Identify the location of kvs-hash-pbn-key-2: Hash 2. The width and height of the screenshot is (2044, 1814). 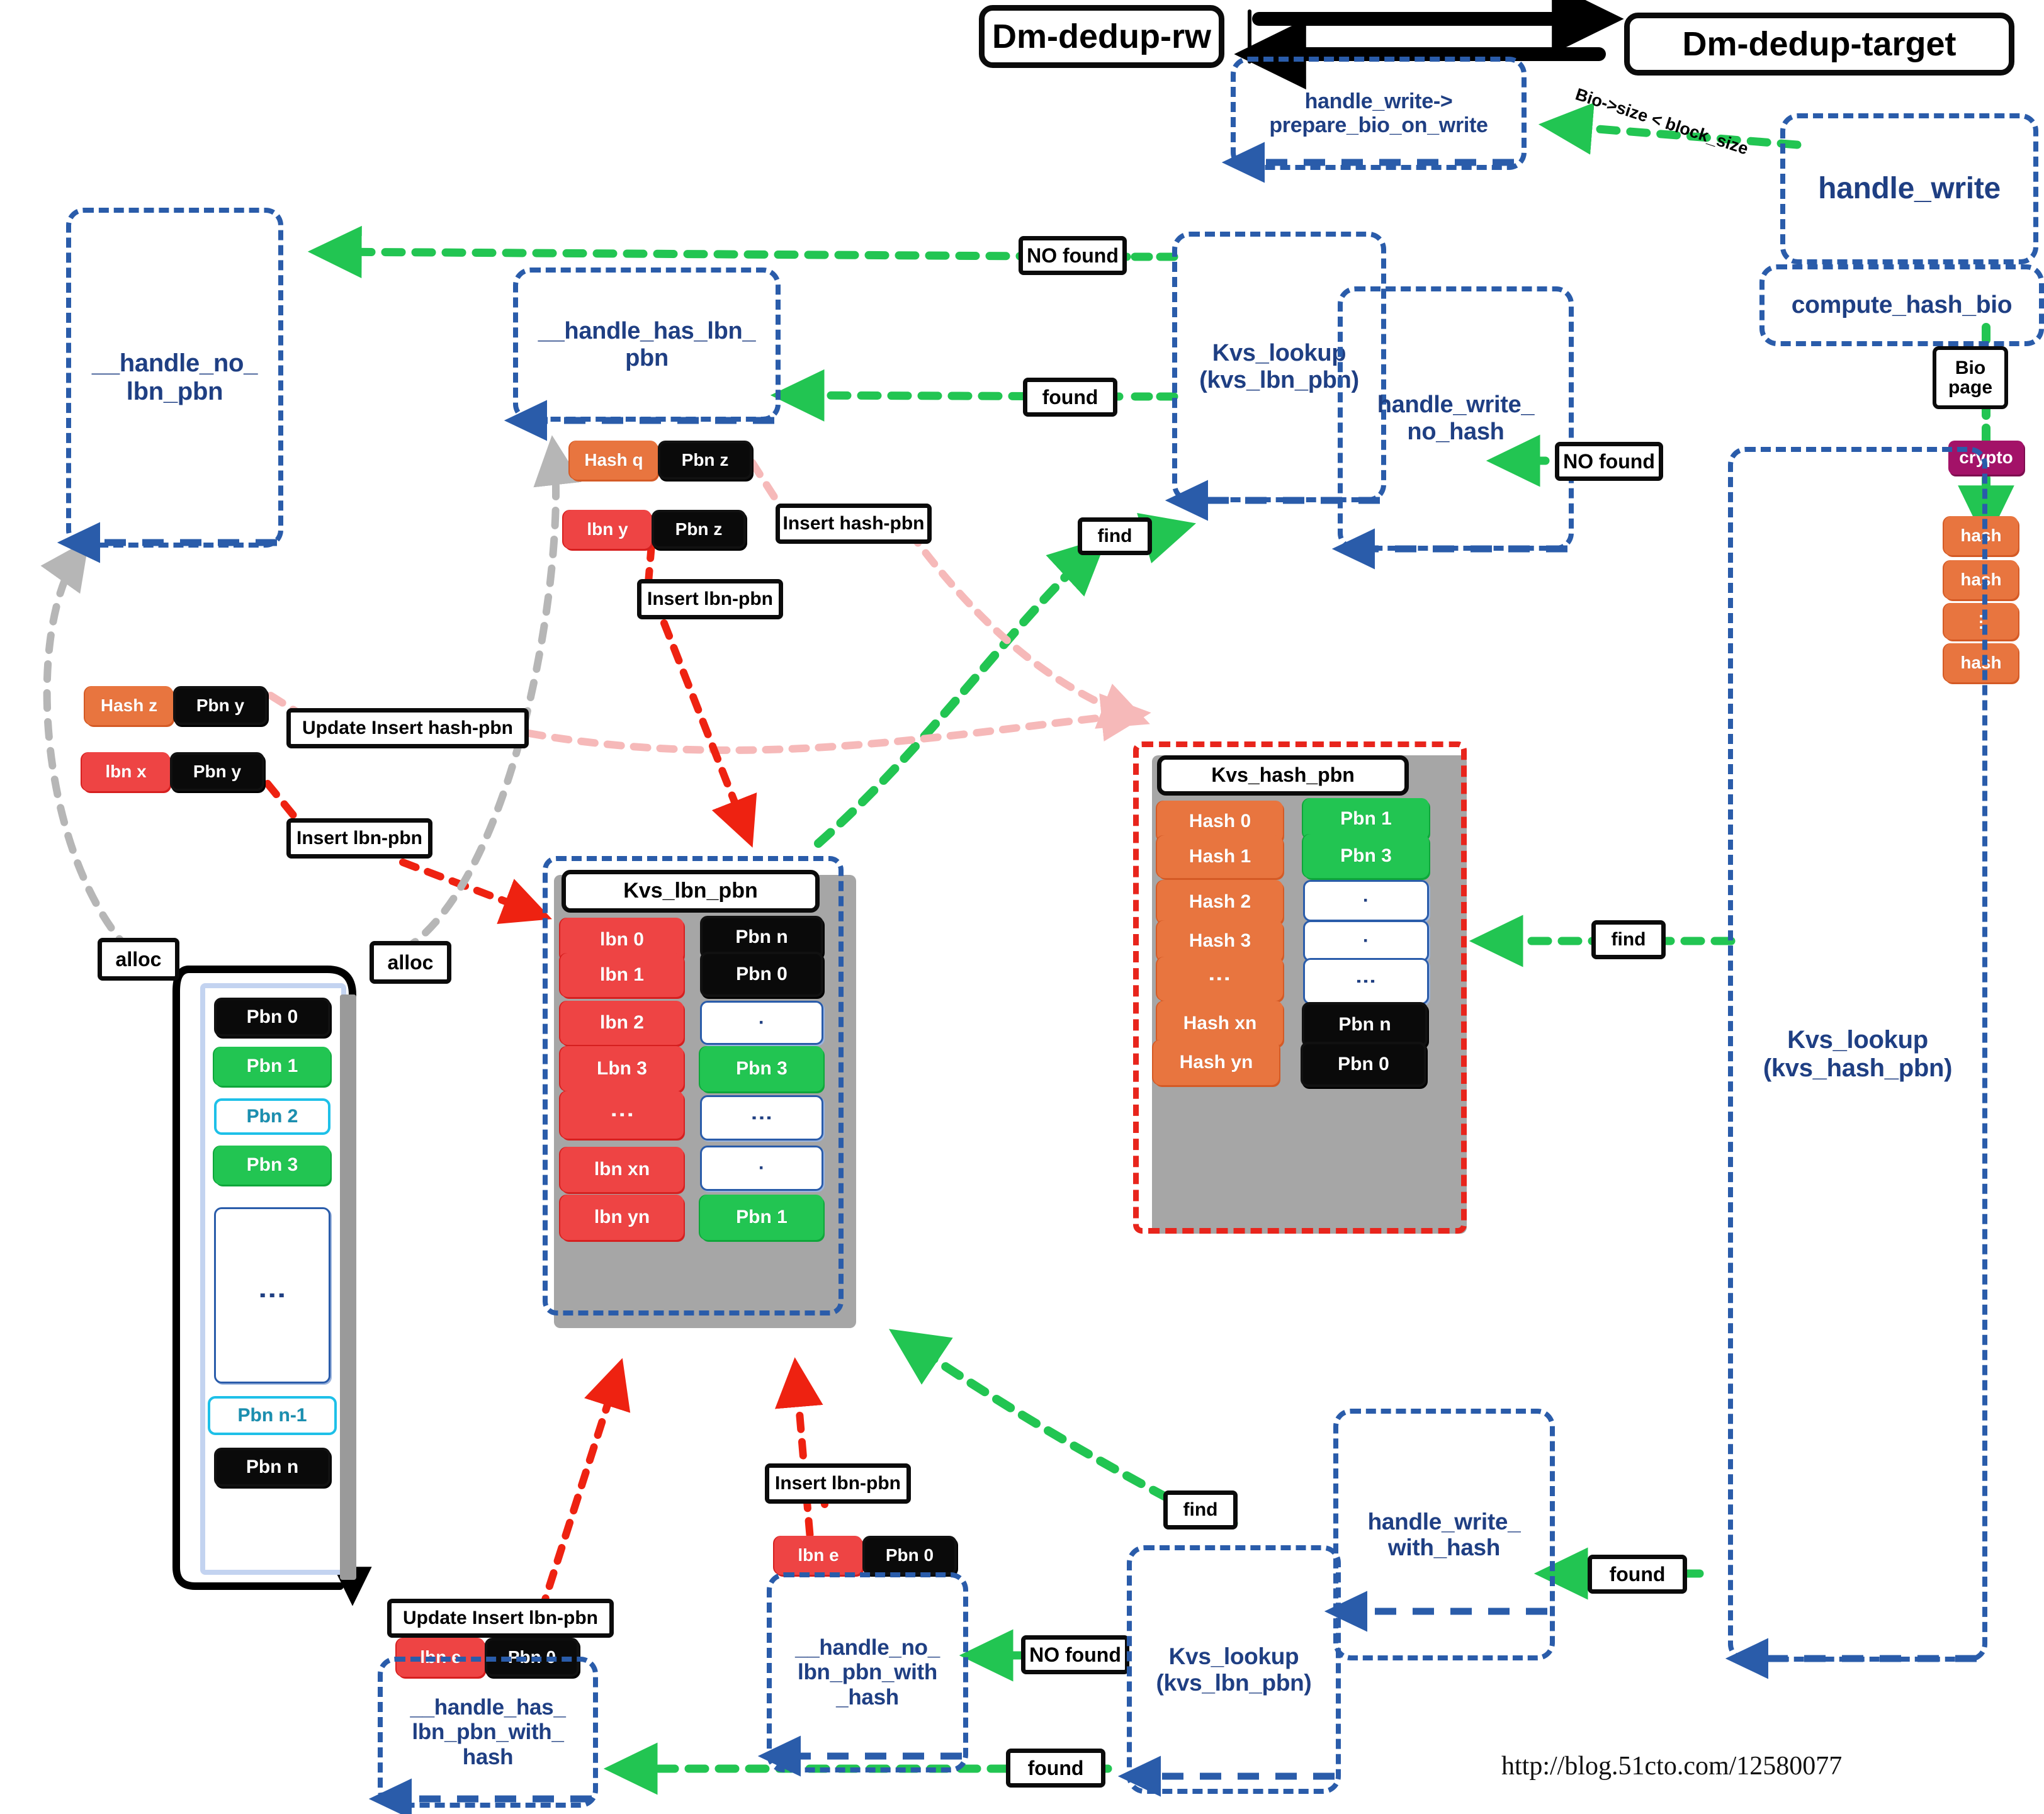
(1220, 902).